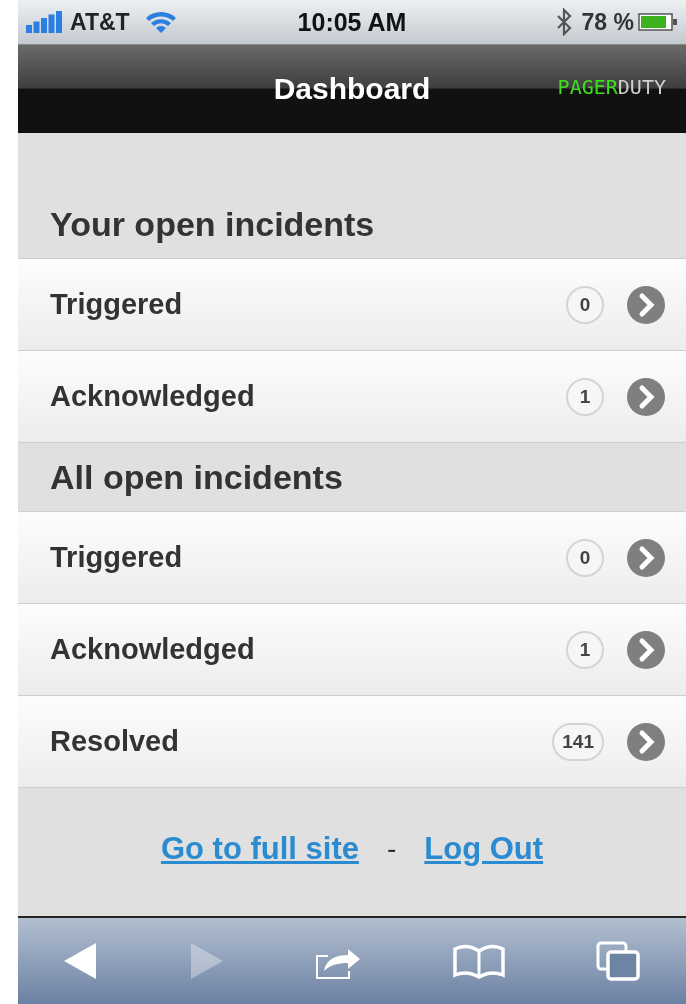  What do you see at coordinates (352, 89) in the screenshot?
I see `page-title: Dashboard` at bounding box center [352, 89].